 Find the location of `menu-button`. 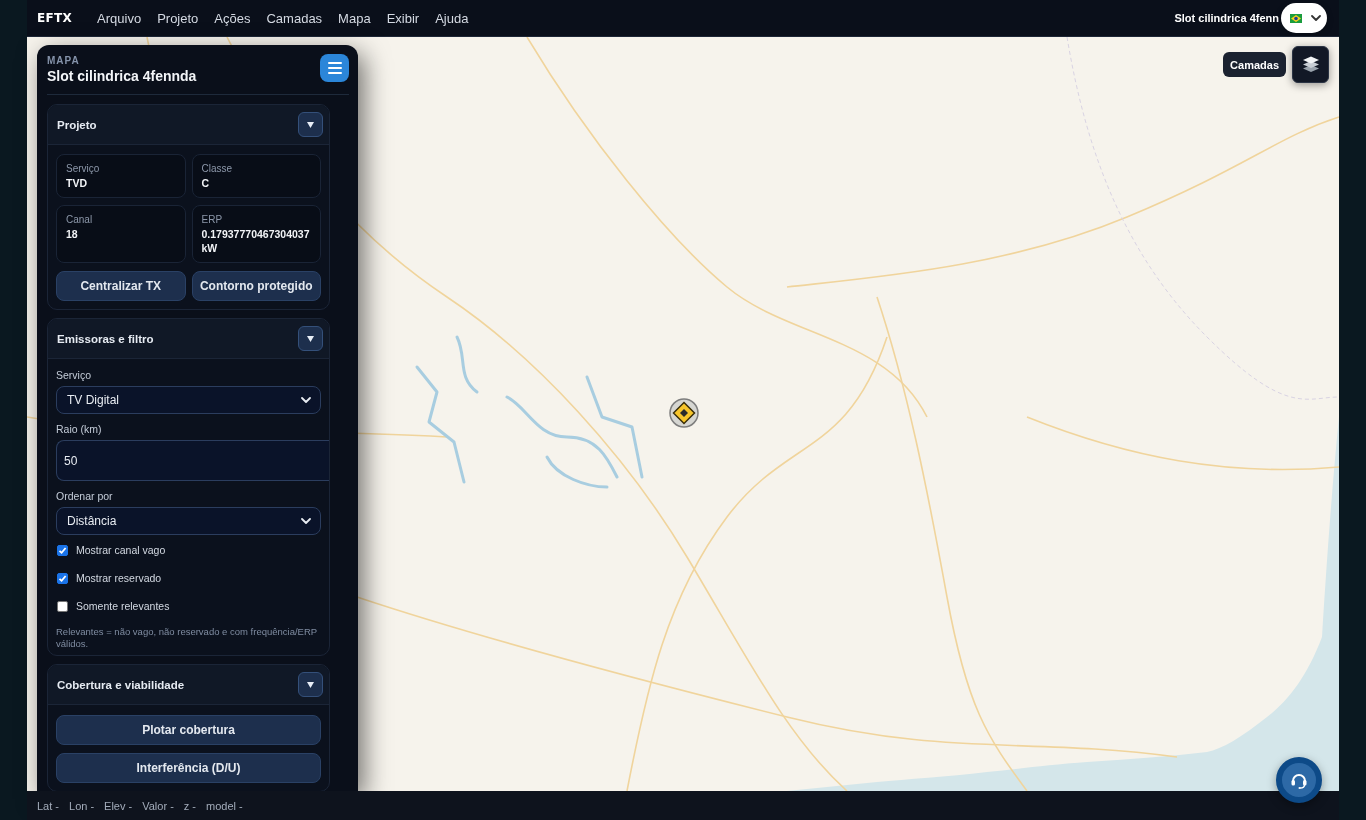

menu-button is located at coordinates (334, 68).